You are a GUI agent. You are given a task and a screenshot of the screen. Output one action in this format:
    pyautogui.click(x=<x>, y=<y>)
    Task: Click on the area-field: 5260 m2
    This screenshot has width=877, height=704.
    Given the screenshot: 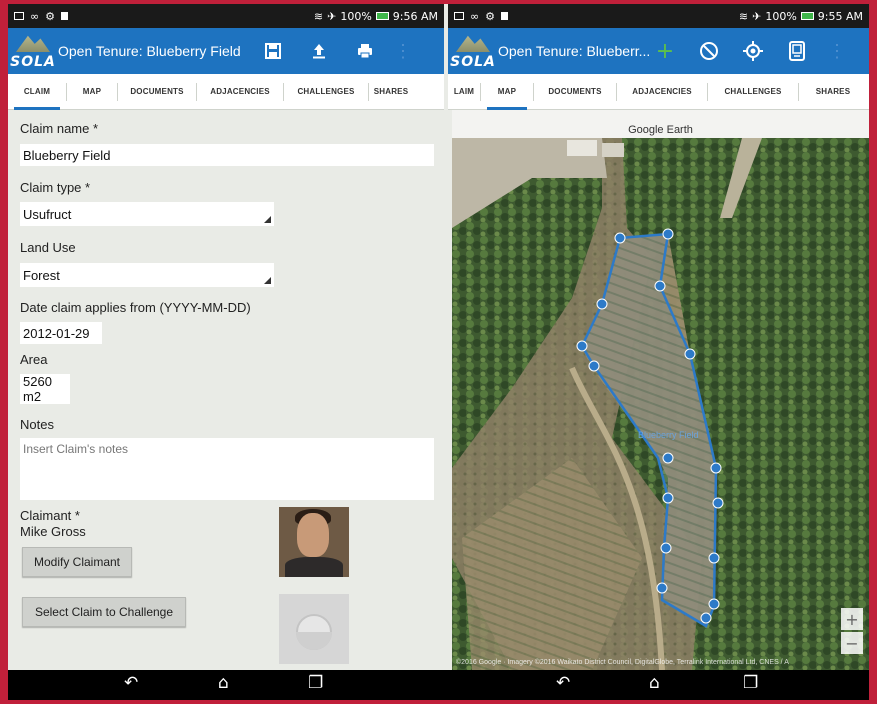 What is the action you would take?
    pyautogui.click(x=45, y=389)
    